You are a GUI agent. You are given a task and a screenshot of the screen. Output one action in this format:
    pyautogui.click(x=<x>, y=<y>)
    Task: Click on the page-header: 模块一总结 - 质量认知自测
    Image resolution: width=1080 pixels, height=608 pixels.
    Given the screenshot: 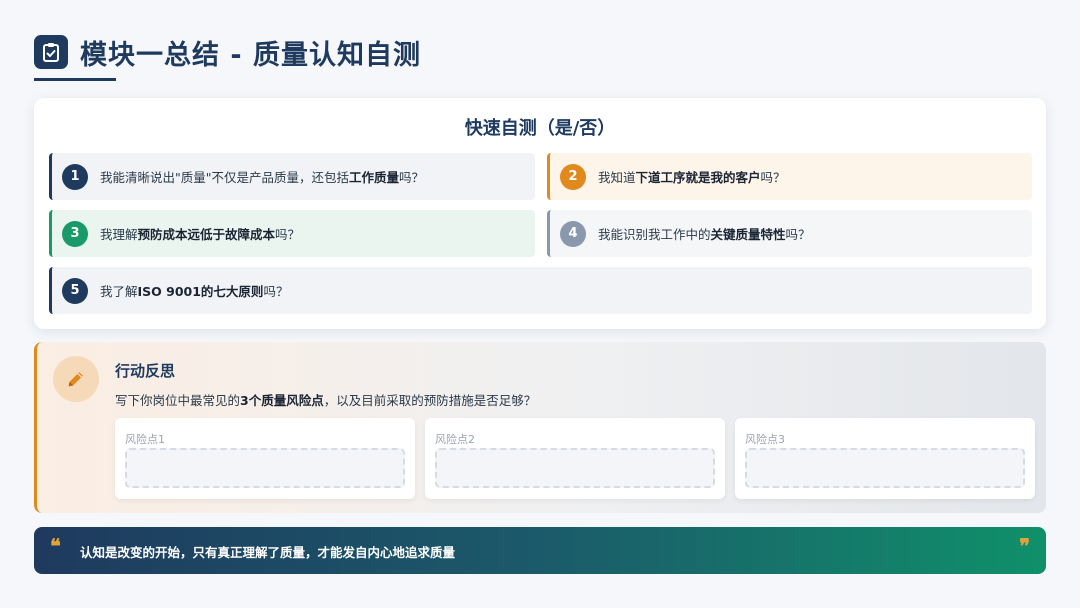 What is the action you would take?
    pyautogui.click(x=227, y=52)
    